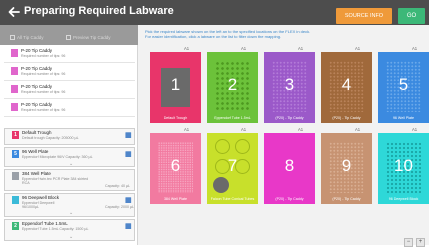  I want to click on sidebar-tab-bar: All Tip Caddy Preview Tip Caddy, so click(69, 35).